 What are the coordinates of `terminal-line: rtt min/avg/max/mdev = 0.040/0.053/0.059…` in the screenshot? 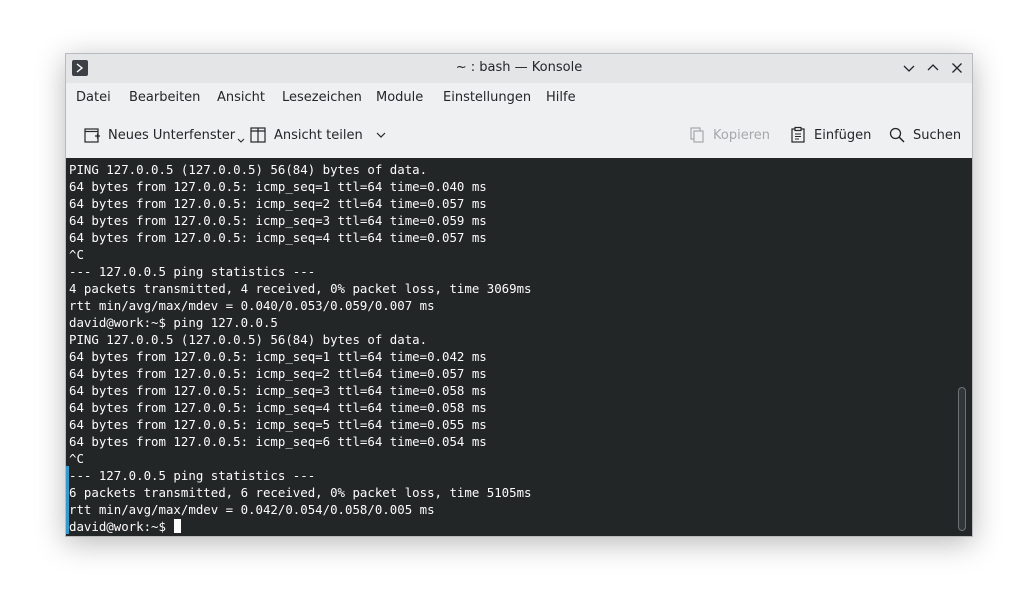 It's located at (252, 305).